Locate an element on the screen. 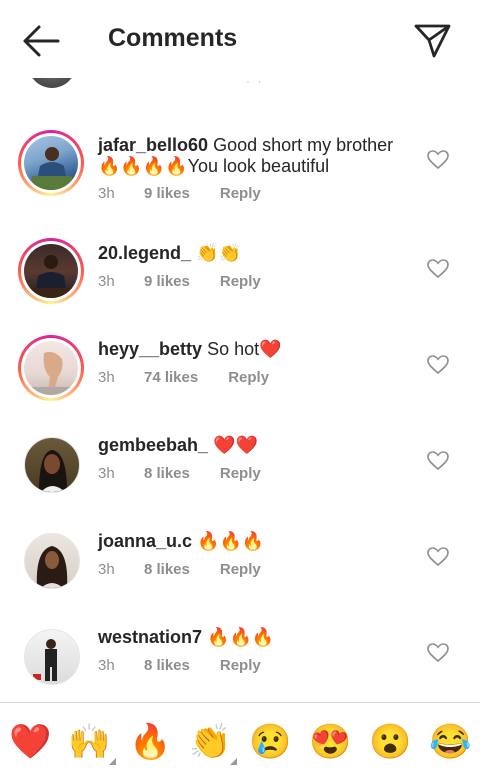 The image size is (480, 779). page-title: Comments is located at coordinates (173, 38).